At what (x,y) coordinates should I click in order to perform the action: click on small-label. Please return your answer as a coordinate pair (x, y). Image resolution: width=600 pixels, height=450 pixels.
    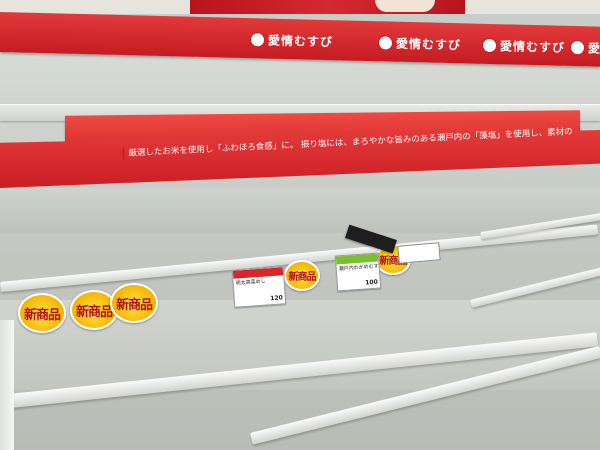
    Looking at the image, I should click on (419, 253).